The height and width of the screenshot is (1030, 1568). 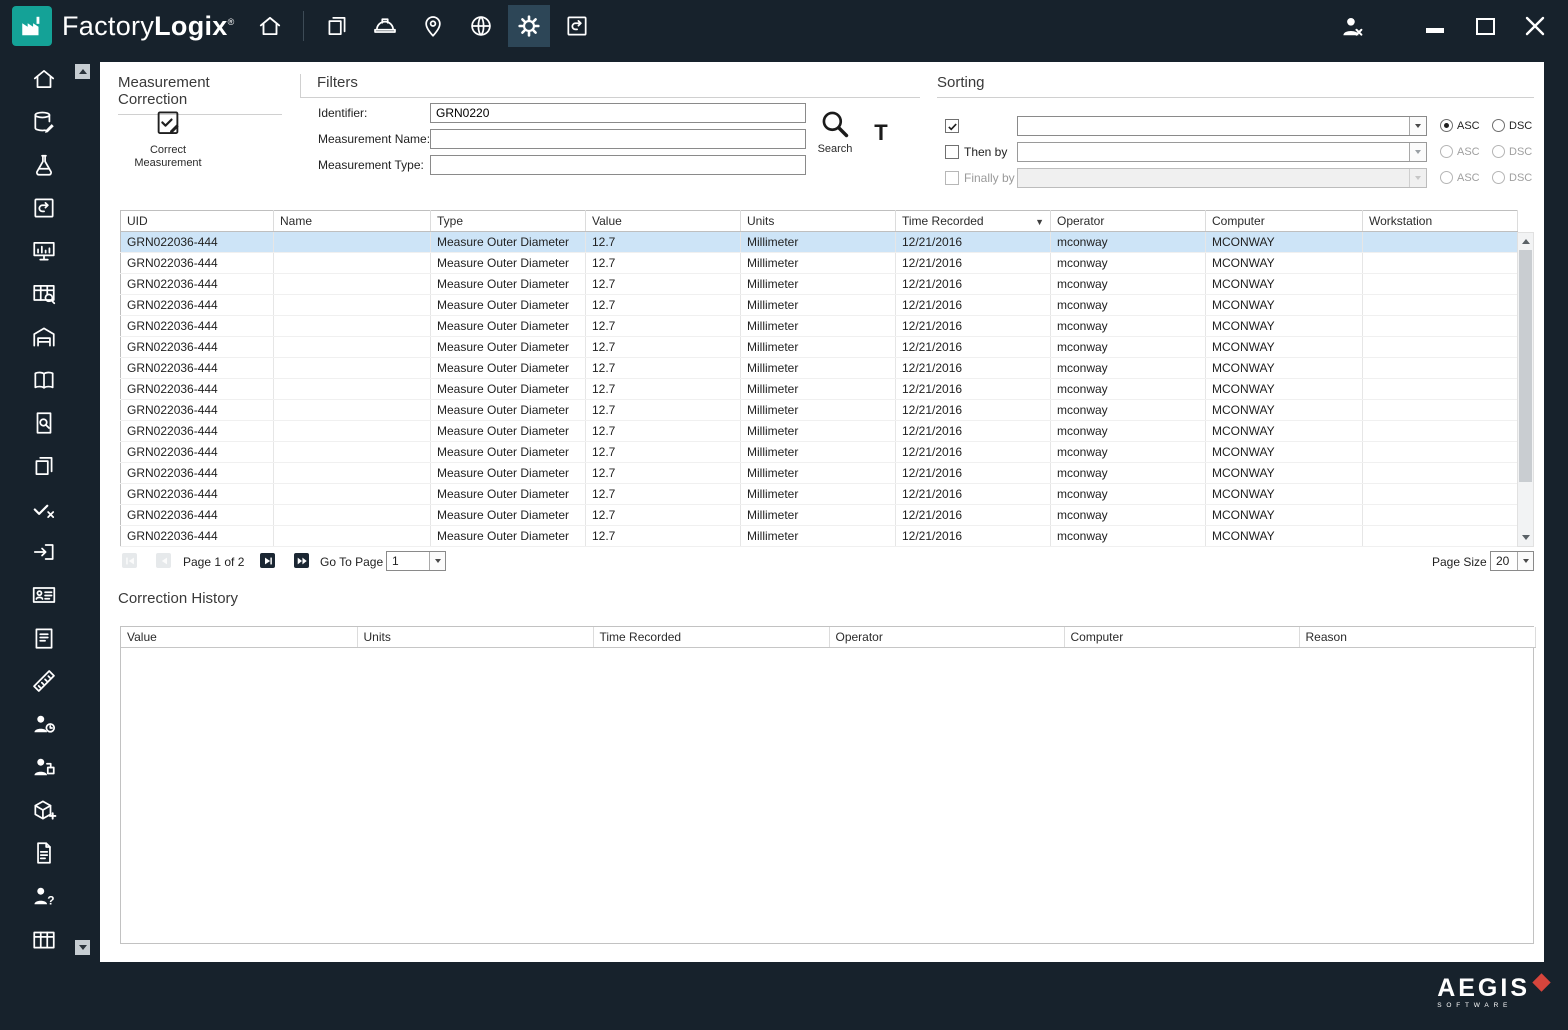 I want to click on sidebar-item-measurement-remove, so click(x=44, y=681).